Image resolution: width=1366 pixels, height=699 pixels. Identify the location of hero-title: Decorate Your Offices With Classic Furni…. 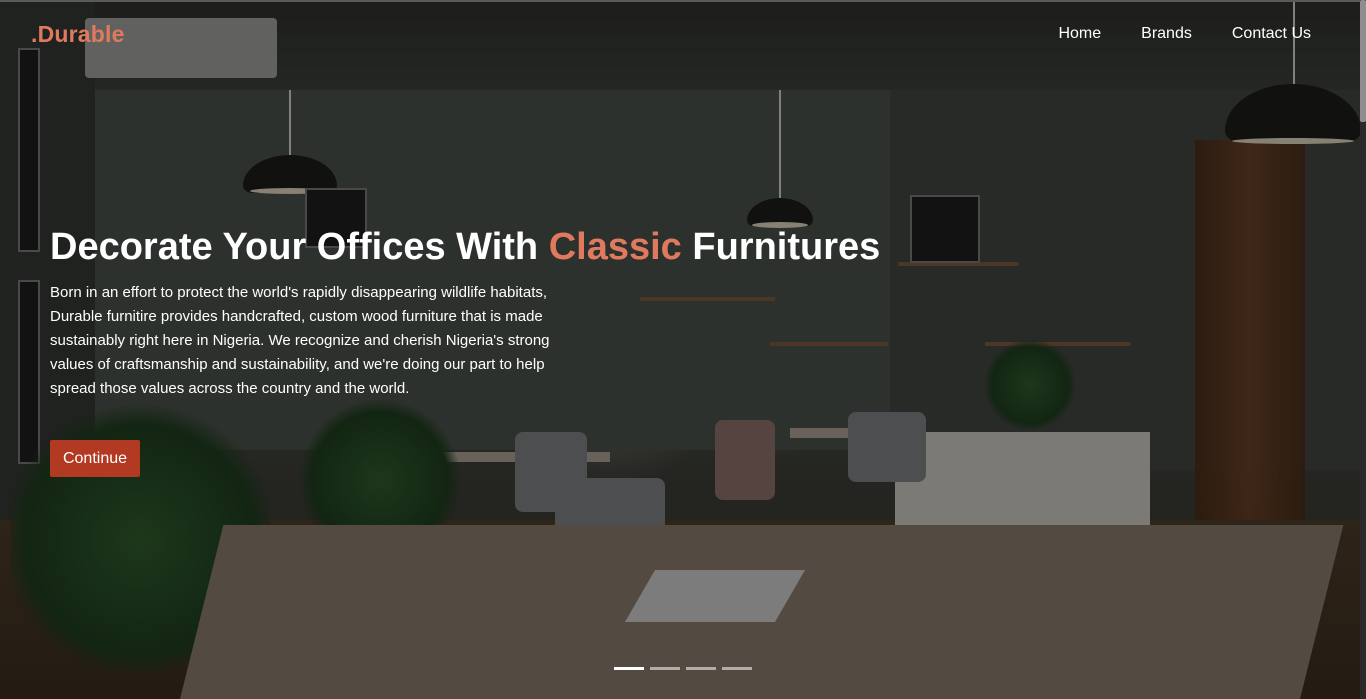
(465, 247).